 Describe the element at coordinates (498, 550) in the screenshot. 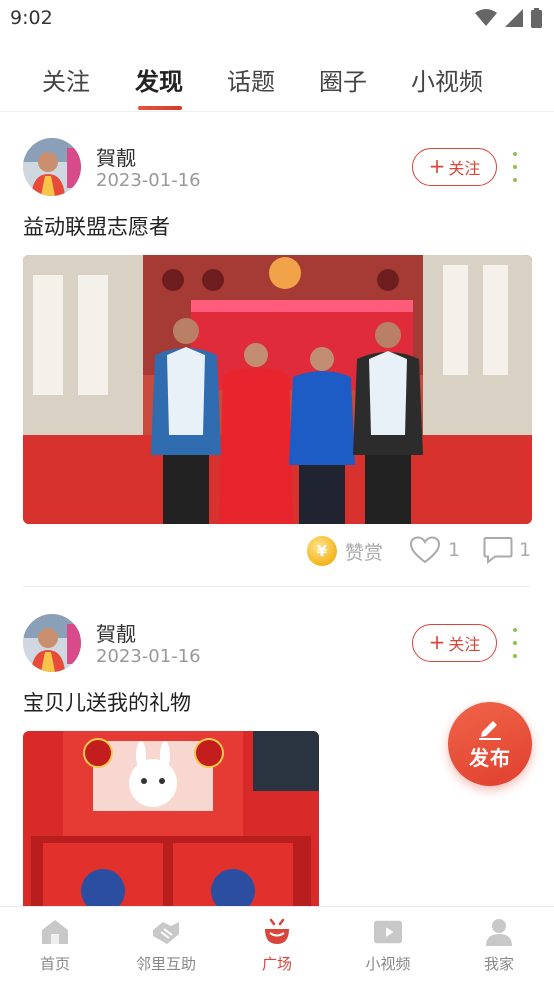

I see `comment-icon` at that location.